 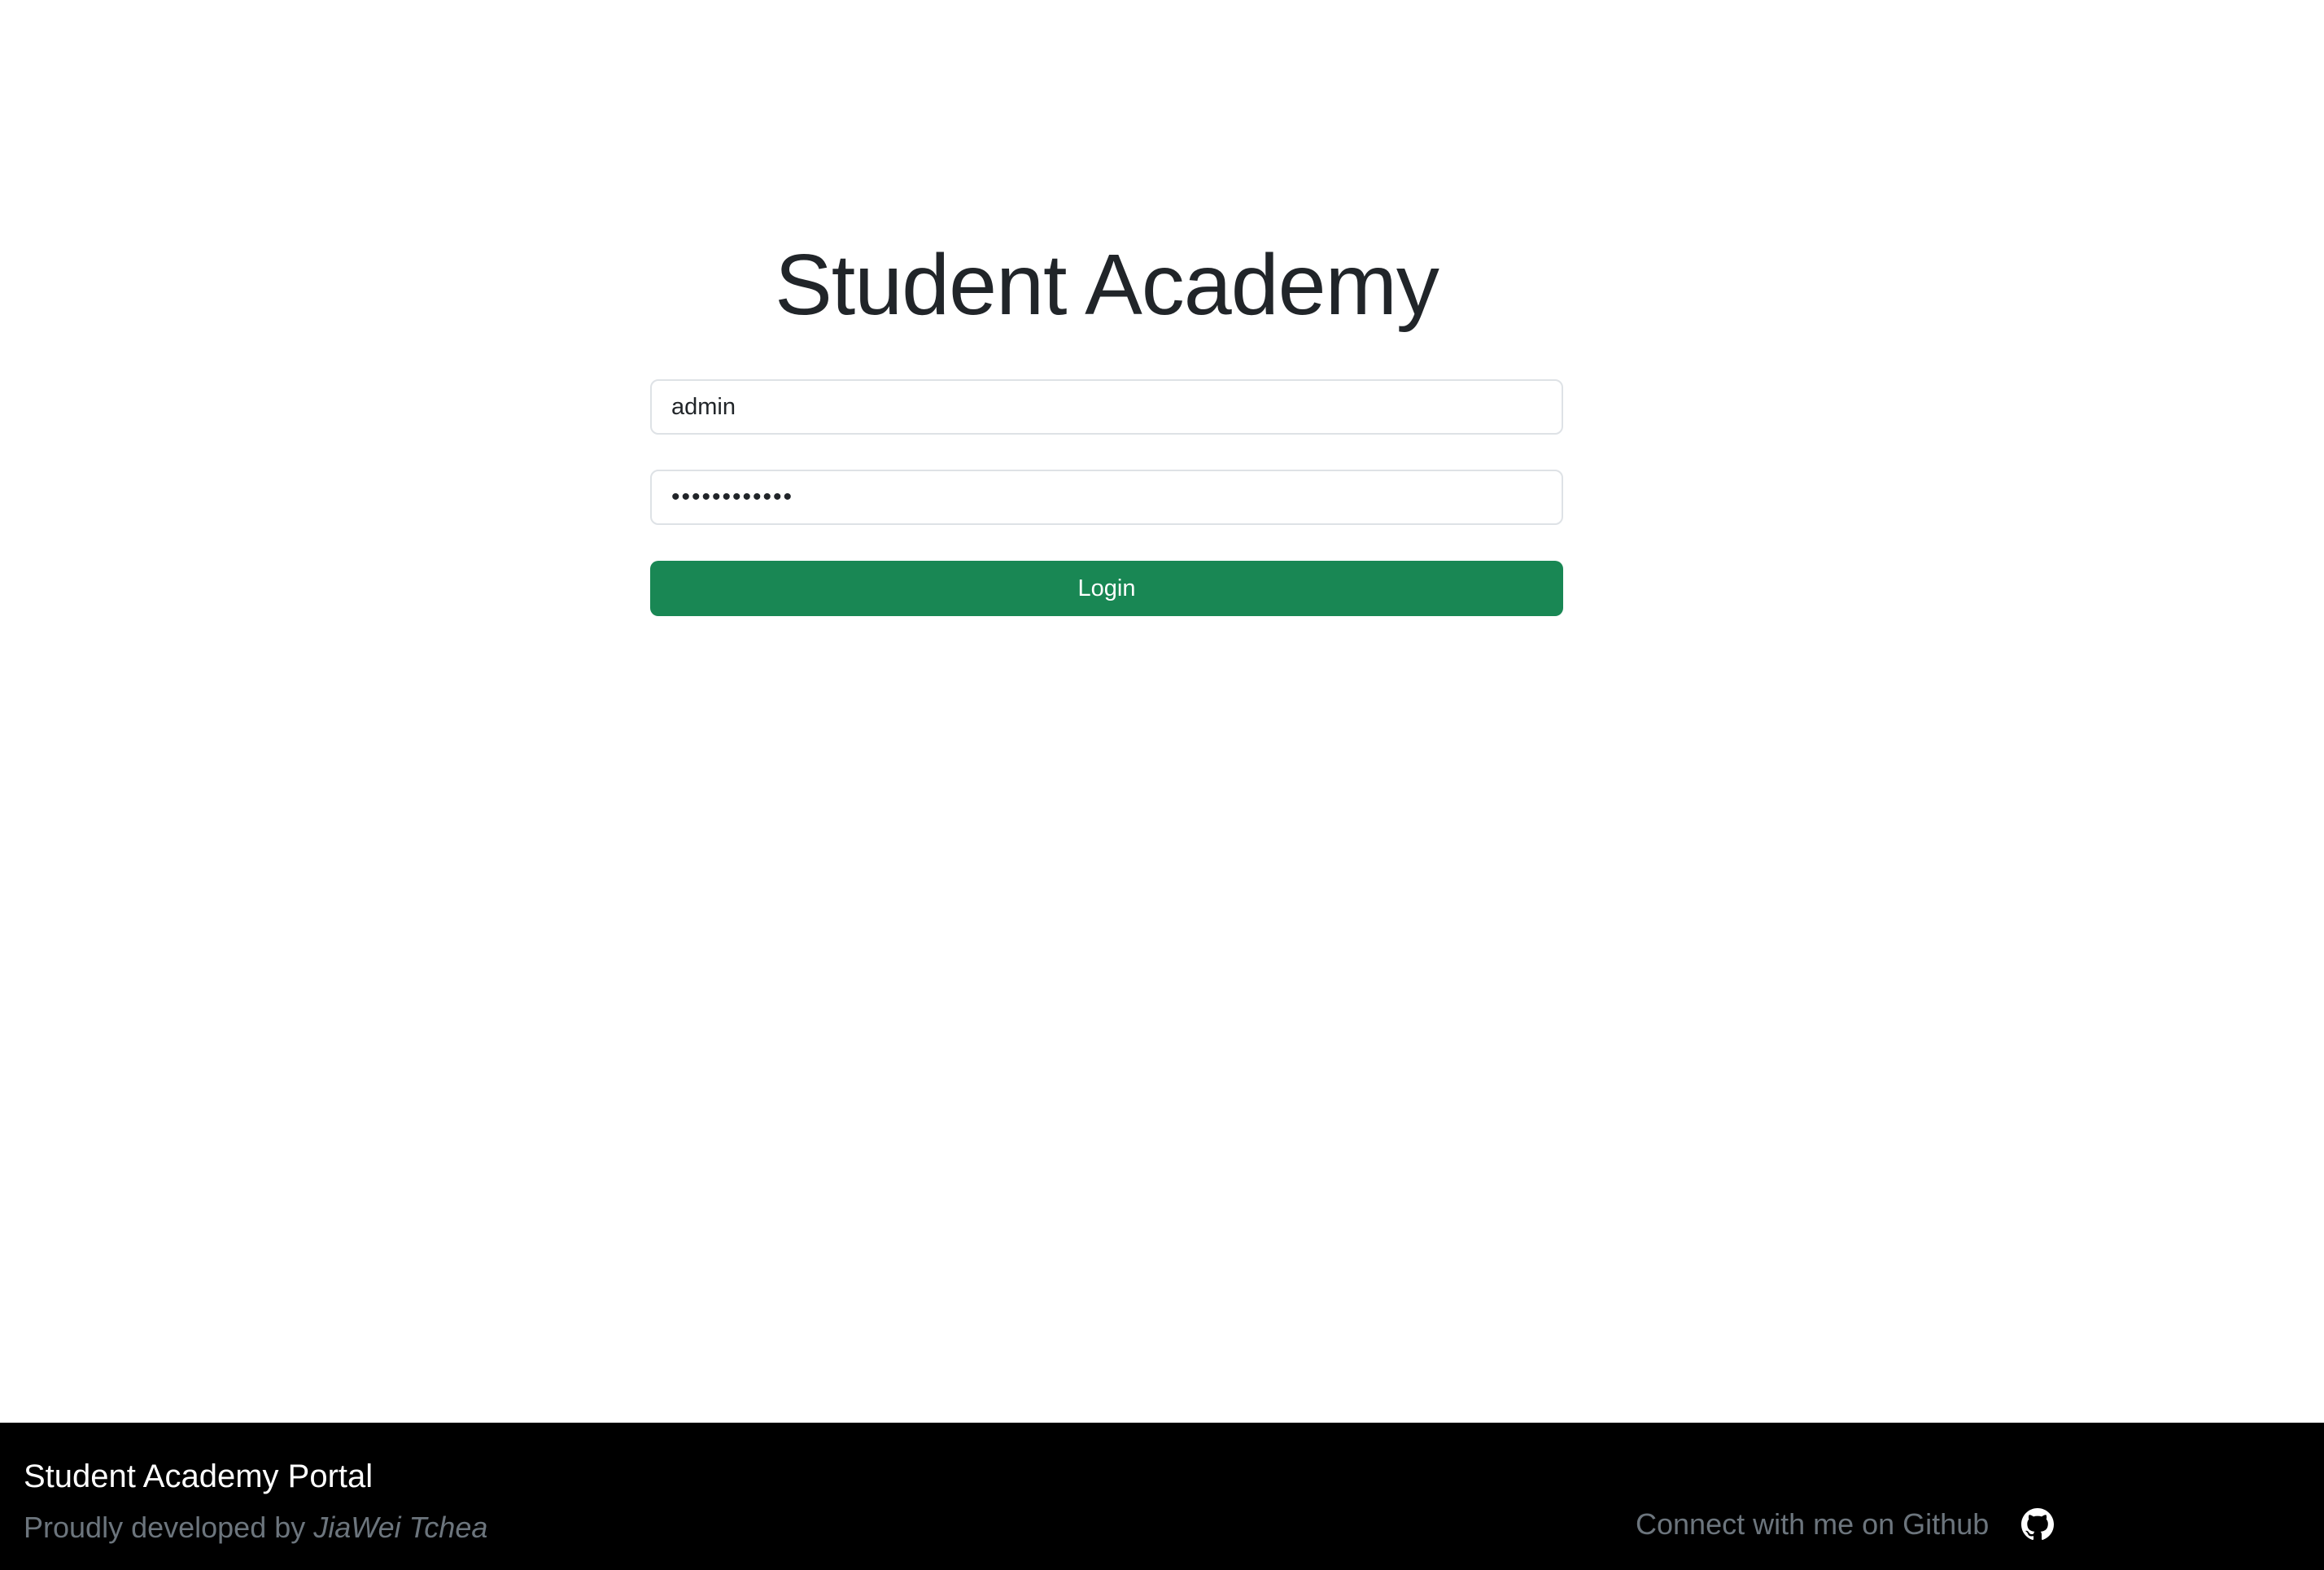 I want to click on footer-github: Connect with me on Github, so click(x=1845, y=1524).